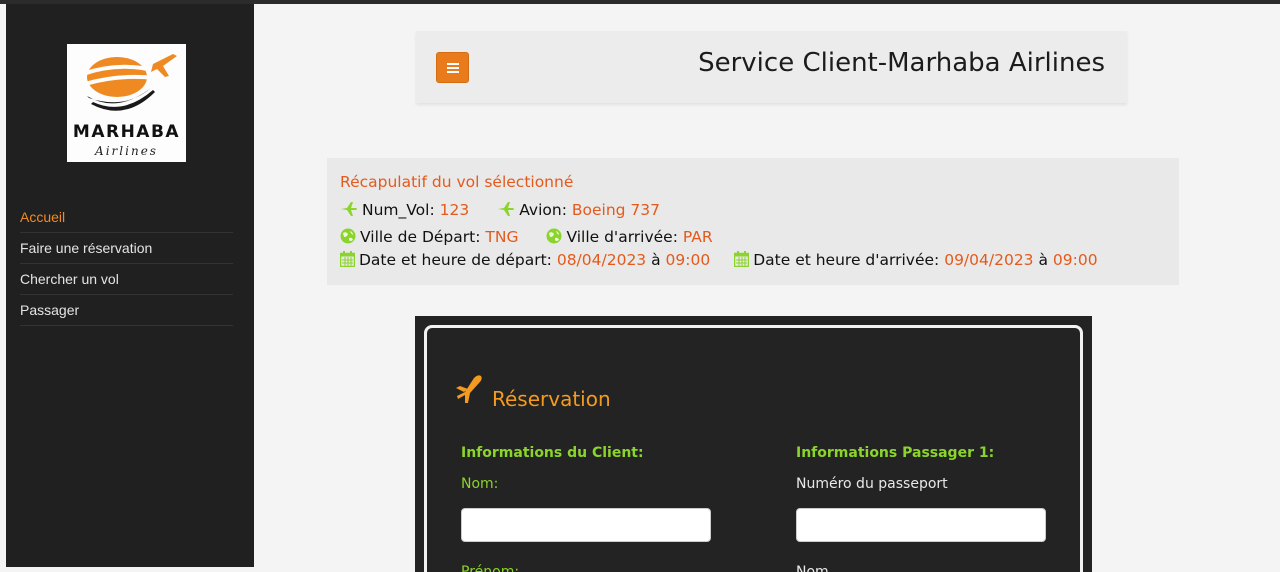 Image resolution: width=1280 pixels, height=572 pixels. Describe the element at coordinates (586, 525) in the screenshot. I see `client-nom-input` at that location.